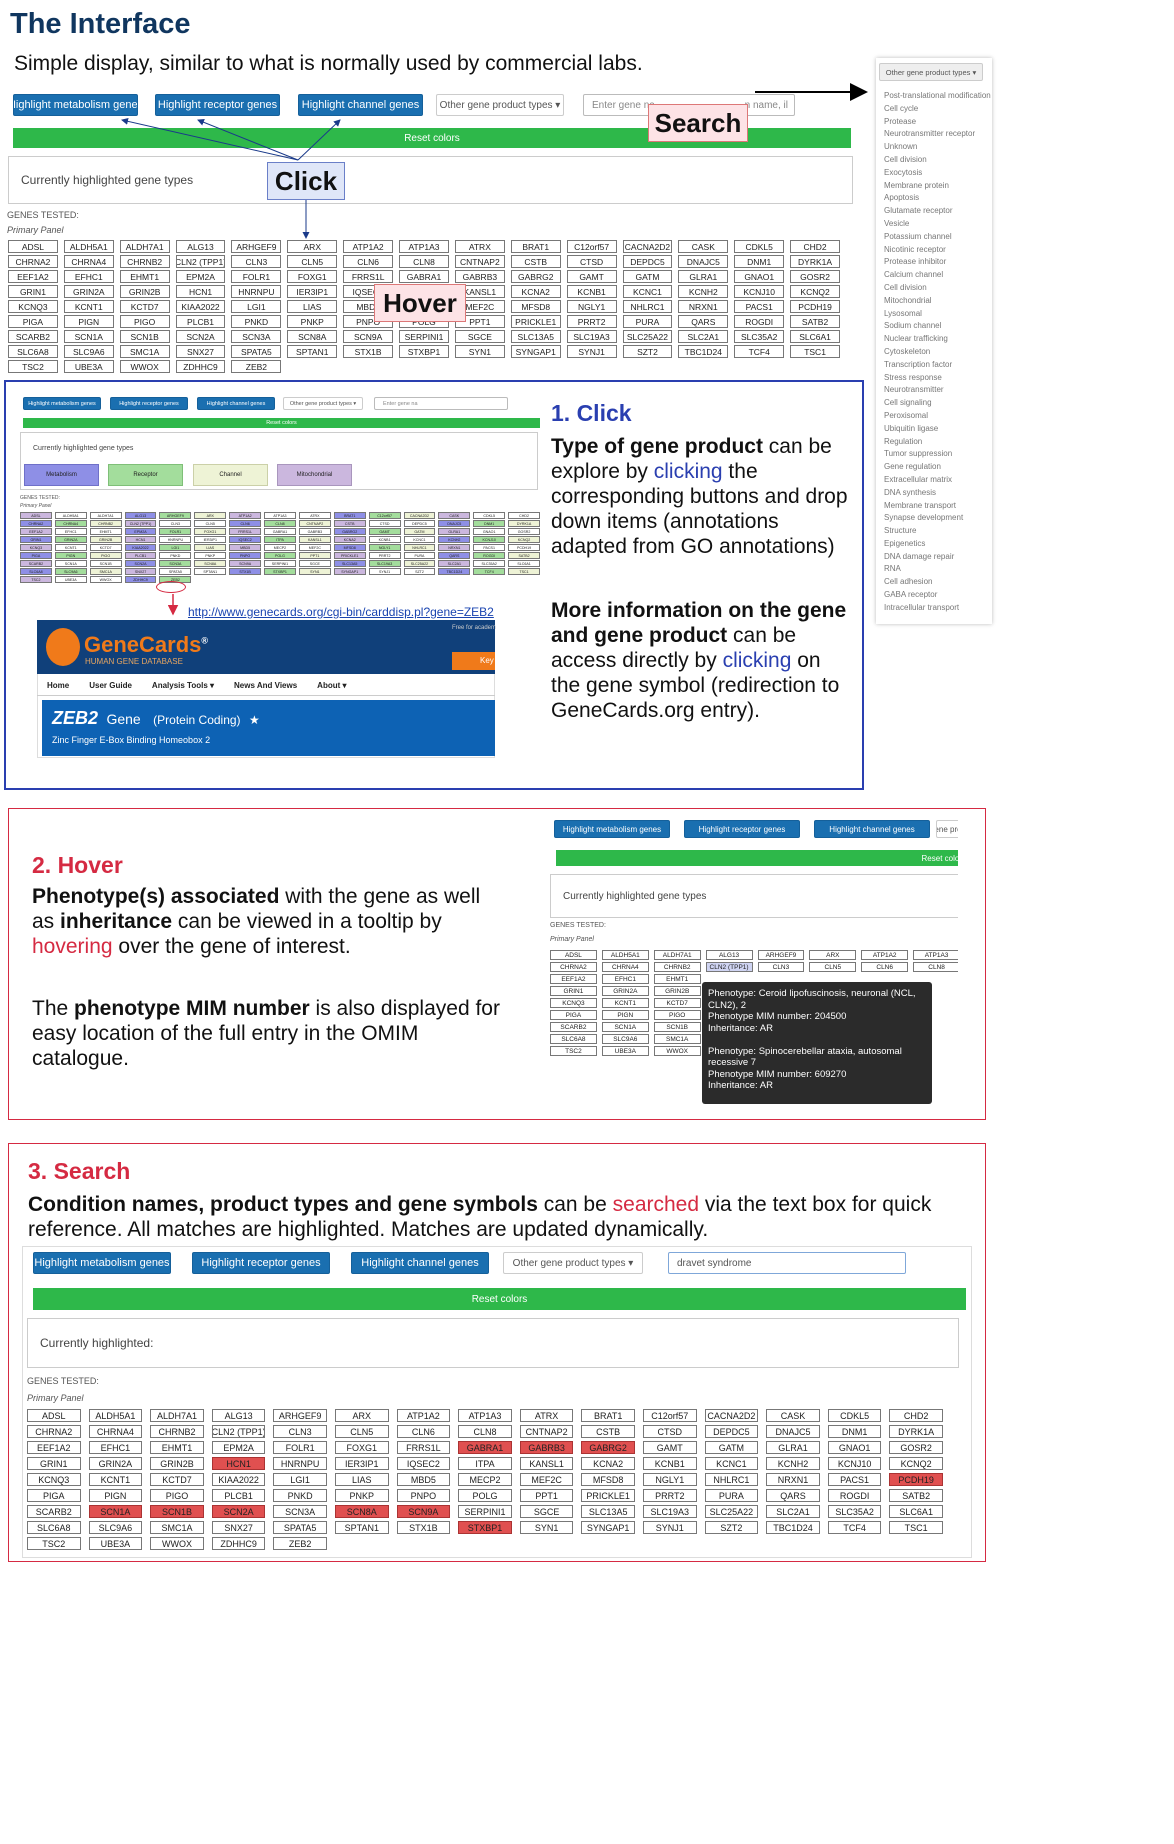 The image size is (1174, 1844). What do you see at coordinates (256, 291) in the screenshot?
I see `gene-cell: HNRNPU` at bounding box center [256, 291].